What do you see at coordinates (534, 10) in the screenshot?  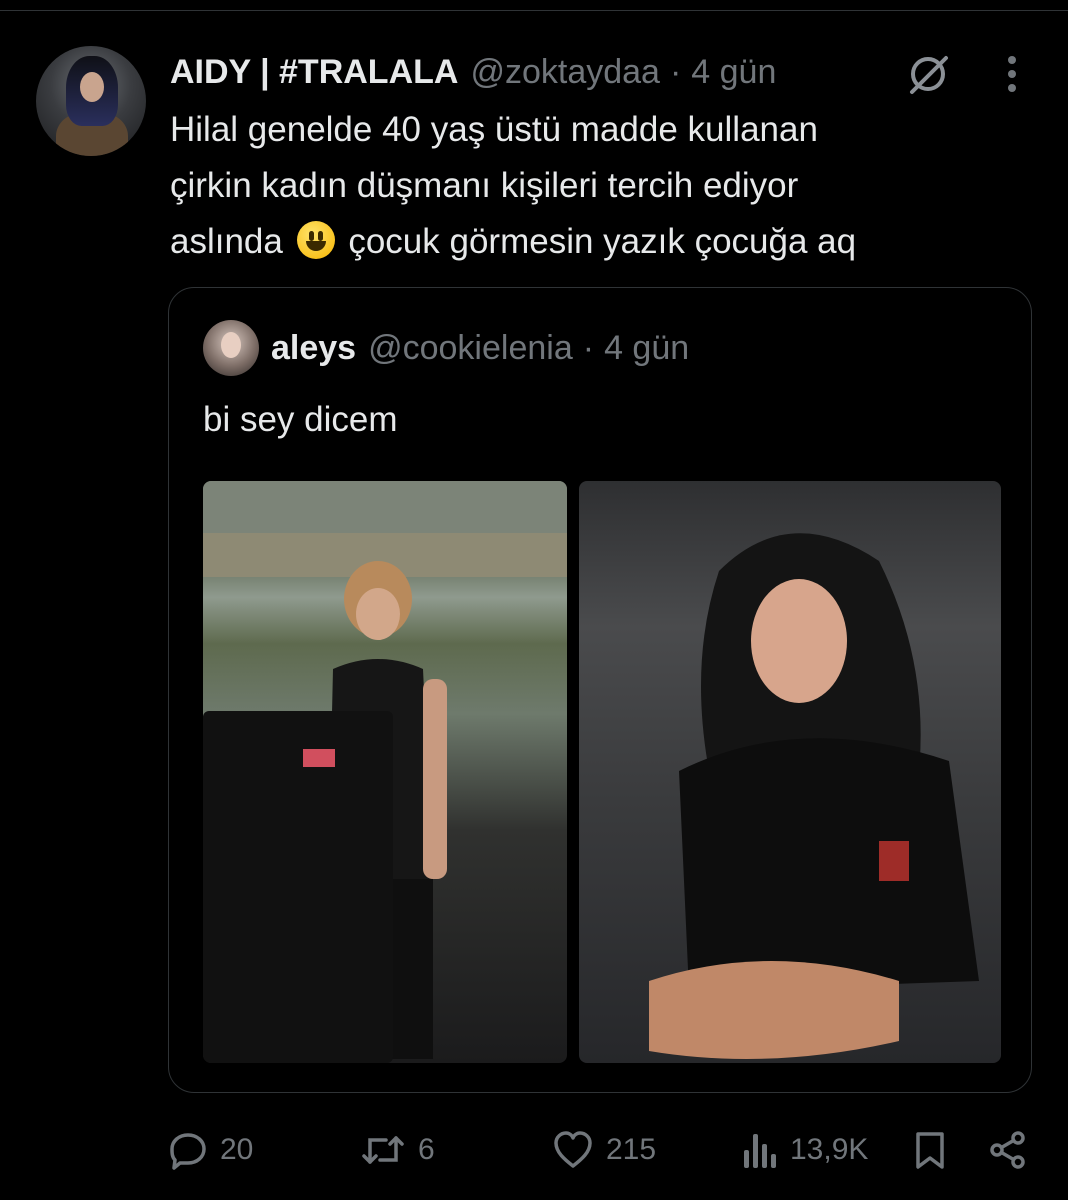 I see `top-divider` at bounding box center [534, 10].